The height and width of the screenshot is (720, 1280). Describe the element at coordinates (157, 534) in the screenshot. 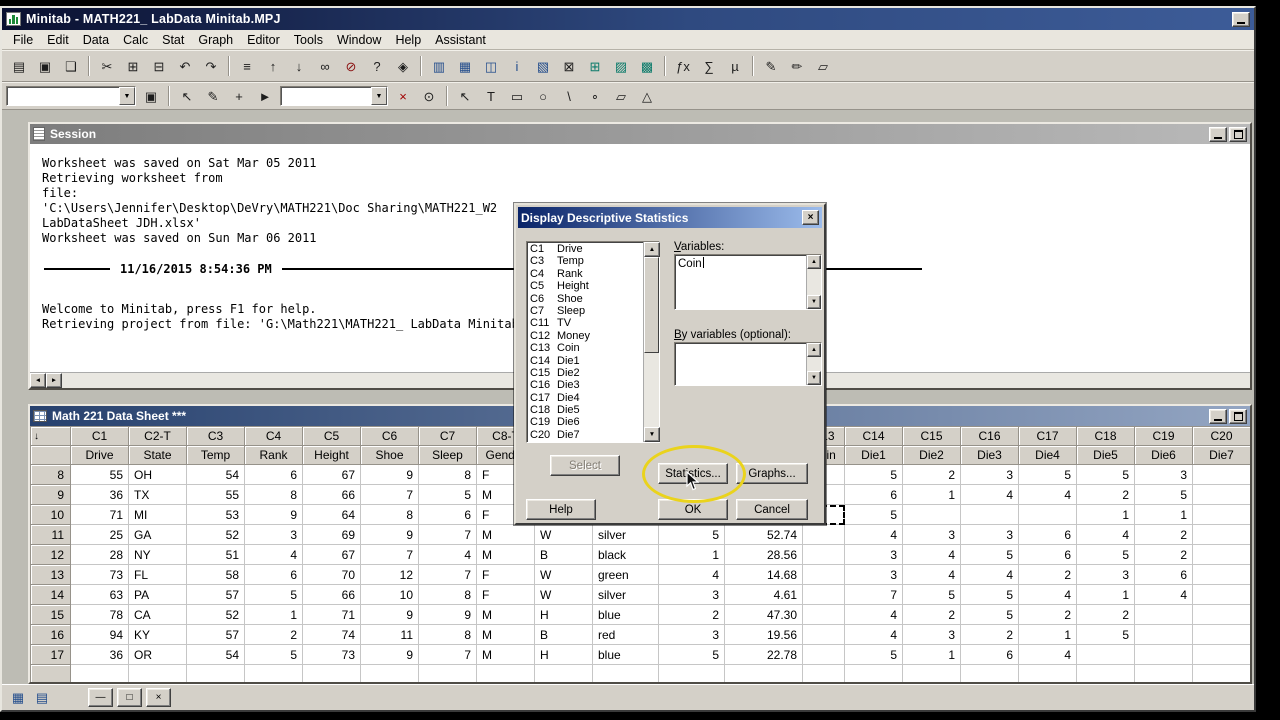

I see `cell: GA` at that location.